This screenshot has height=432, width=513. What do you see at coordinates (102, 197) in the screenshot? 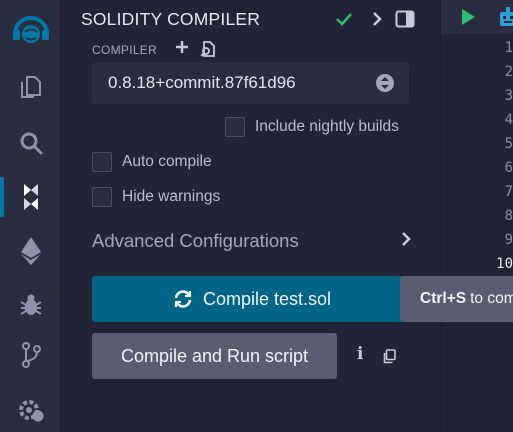
I see `hide-warnings-checkbox` at bounding box center [102, 197].